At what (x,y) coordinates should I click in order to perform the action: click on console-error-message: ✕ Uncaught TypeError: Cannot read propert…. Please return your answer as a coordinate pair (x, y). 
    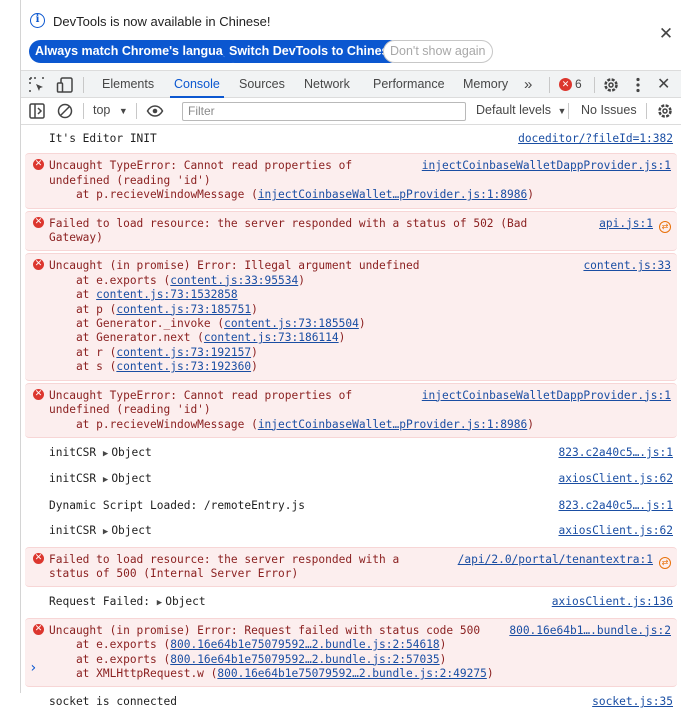
    Looking at the image, I should click on (351, 181).